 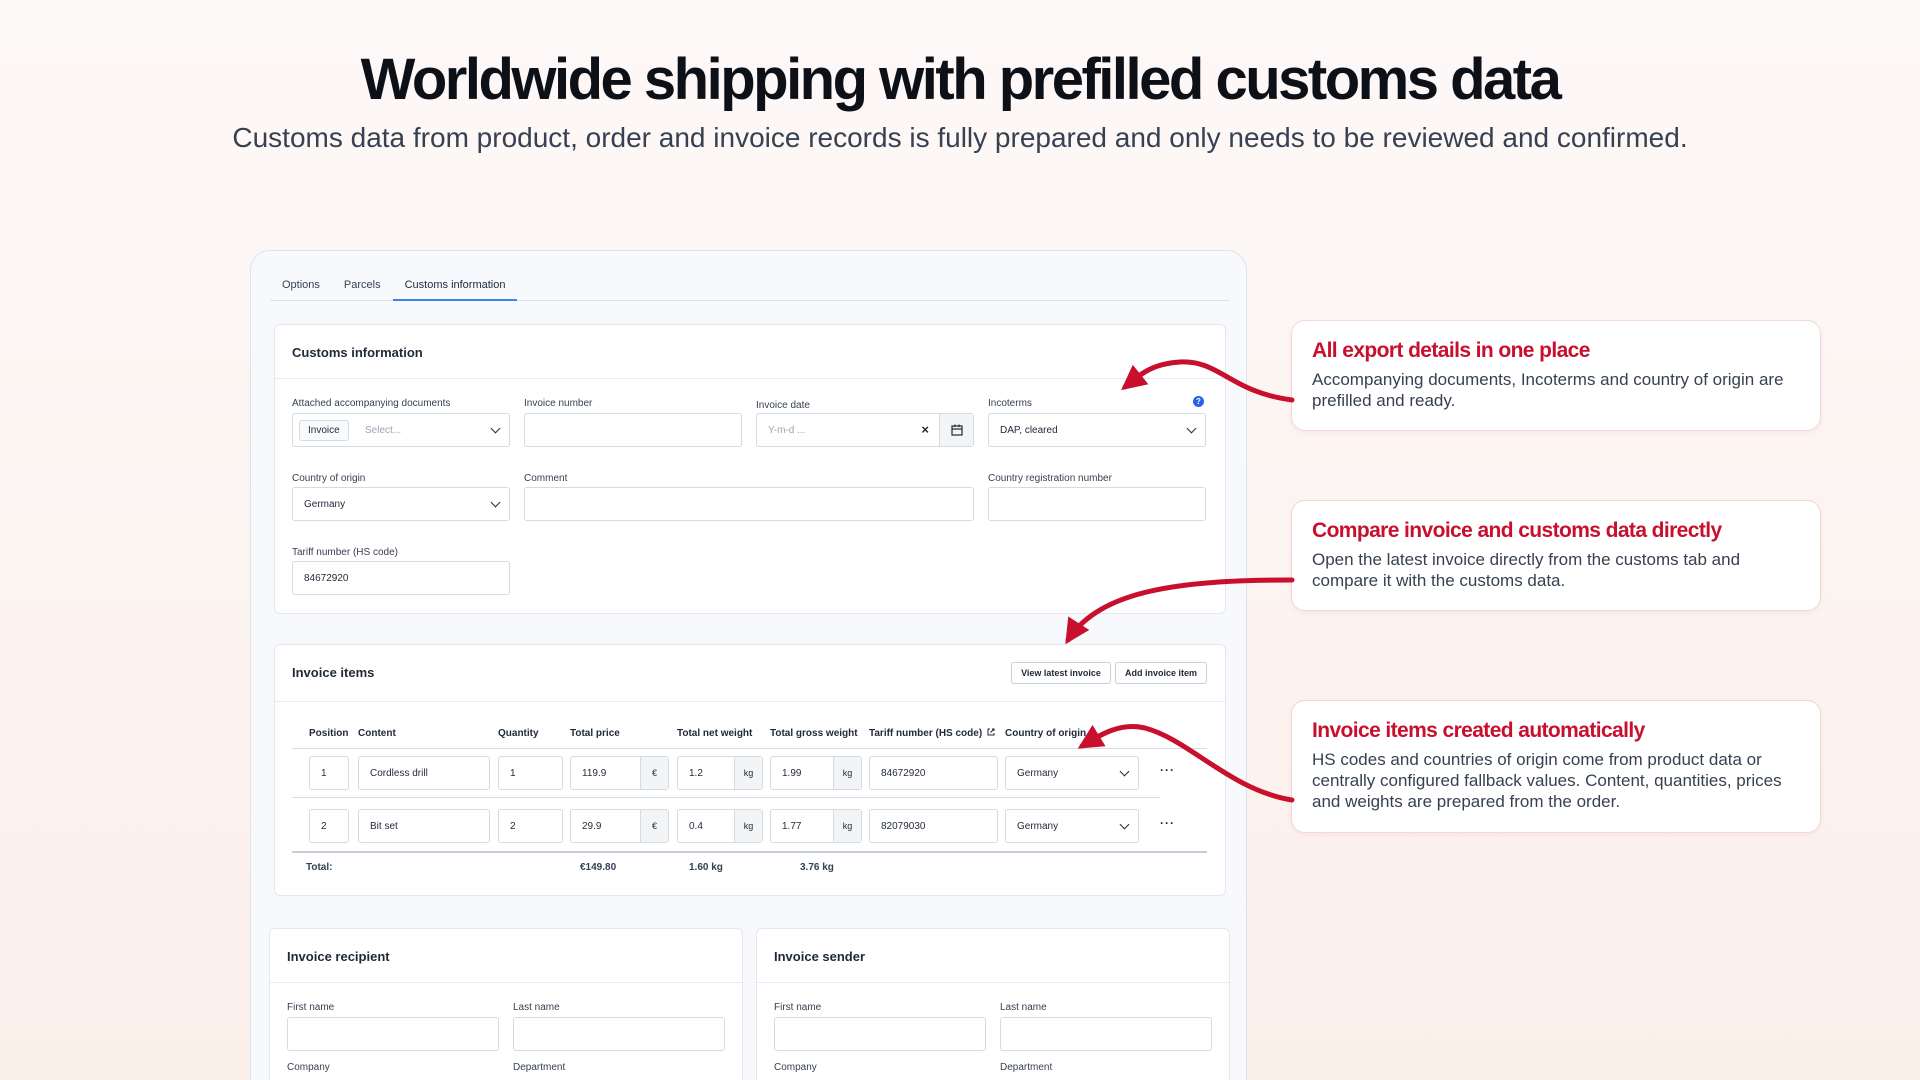 I want to click on callout-arrows, so click(x=1180, y=581).